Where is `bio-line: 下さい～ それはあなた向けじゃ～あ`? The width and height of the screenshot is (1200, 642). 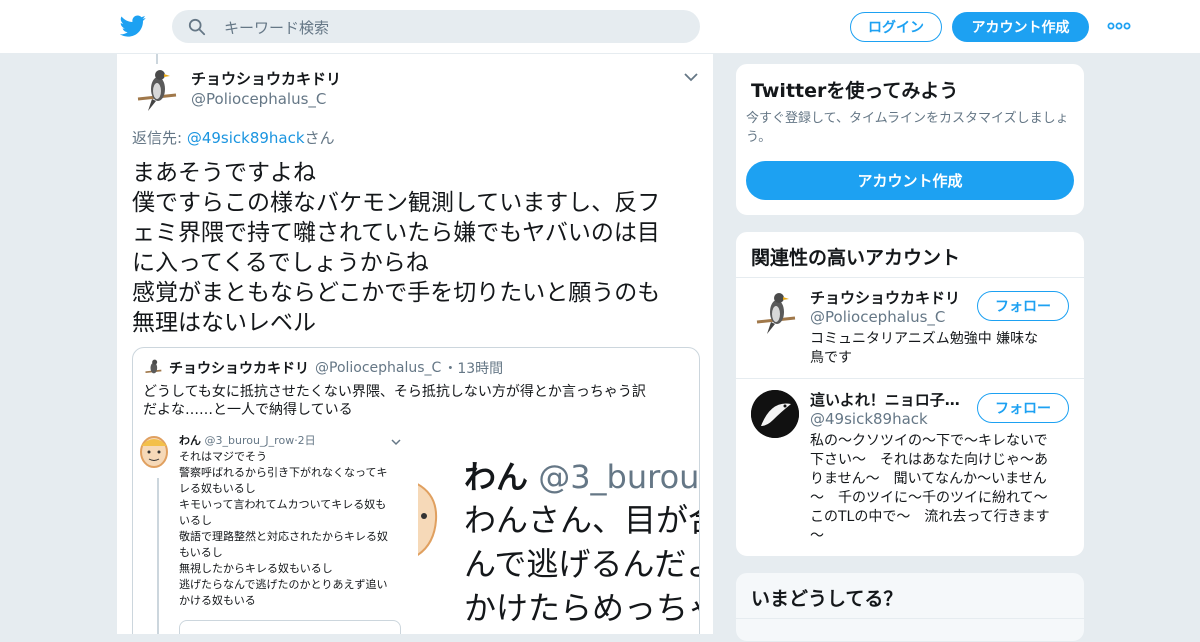
bio-line: 下さい～ それはあなた向けじゃ～あ is located at coordinates (929, 460).